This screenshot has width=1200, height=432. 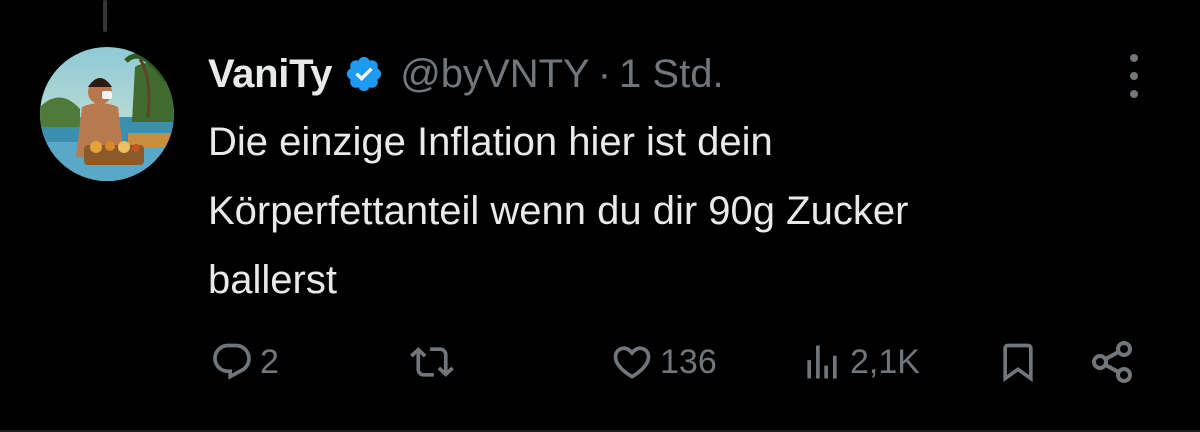 What do you see at coordinates (671, 74) in the screenshot?
I see `post-timestamp: 1 Std.` at bounding box center [671, 74].